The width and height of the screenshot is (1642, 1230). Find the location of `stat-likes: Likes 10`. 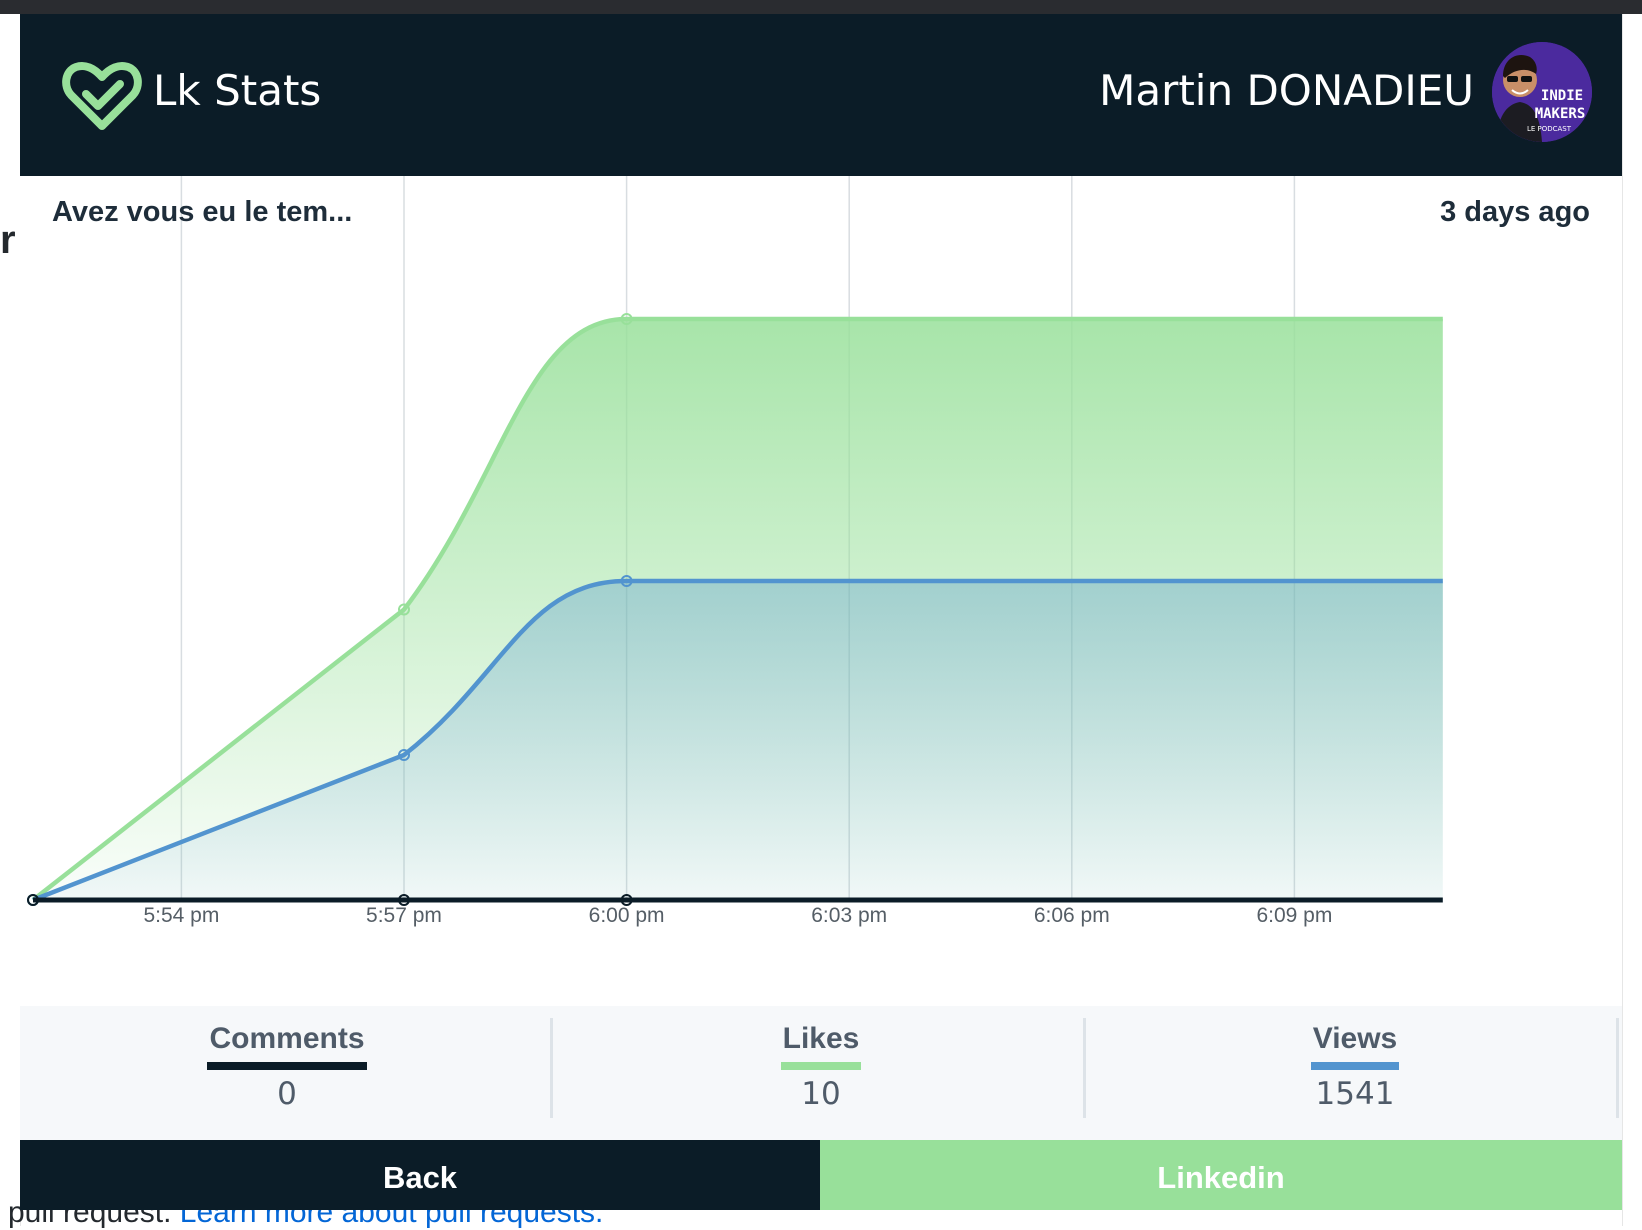

stat-likes: Likes 10 is located at coordinates (821, 1073).